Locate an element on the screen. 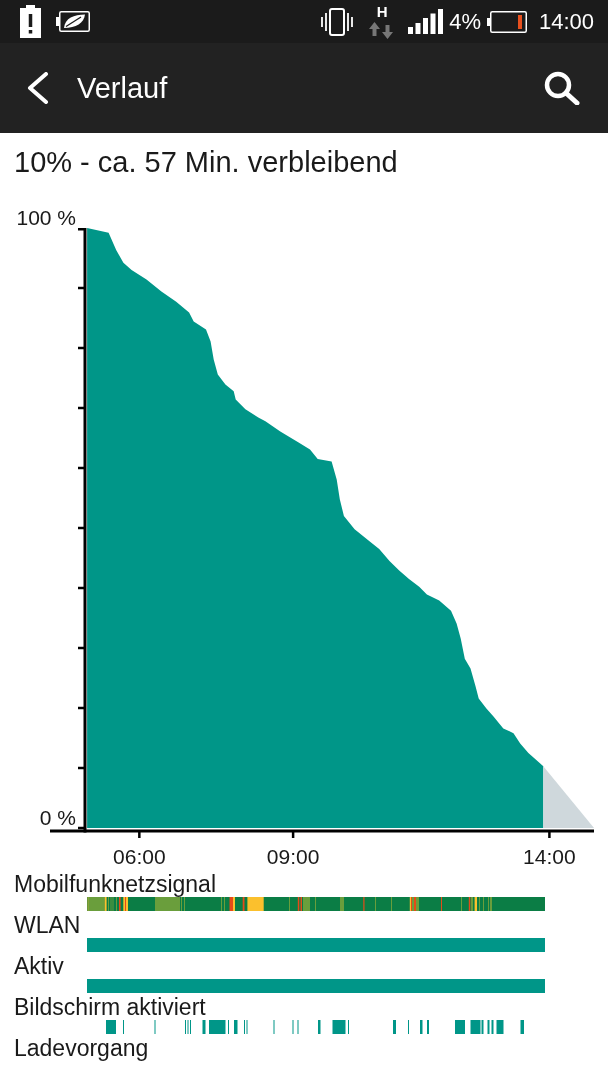  timeline-label: Mobilfunknetzsignal is located at coordinates (115, 884).